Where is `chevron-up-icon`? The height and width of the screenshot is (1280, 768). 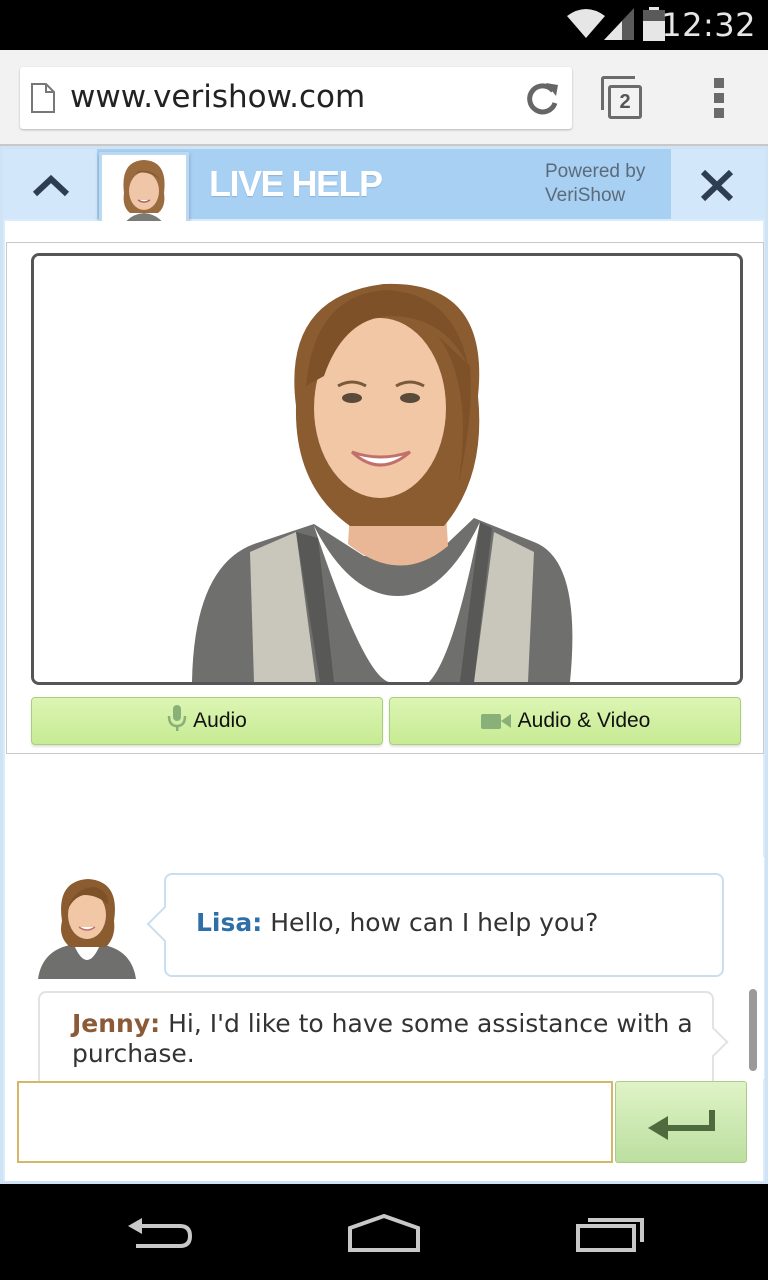
chevron-up-icon is located at coordinates (51, 185).